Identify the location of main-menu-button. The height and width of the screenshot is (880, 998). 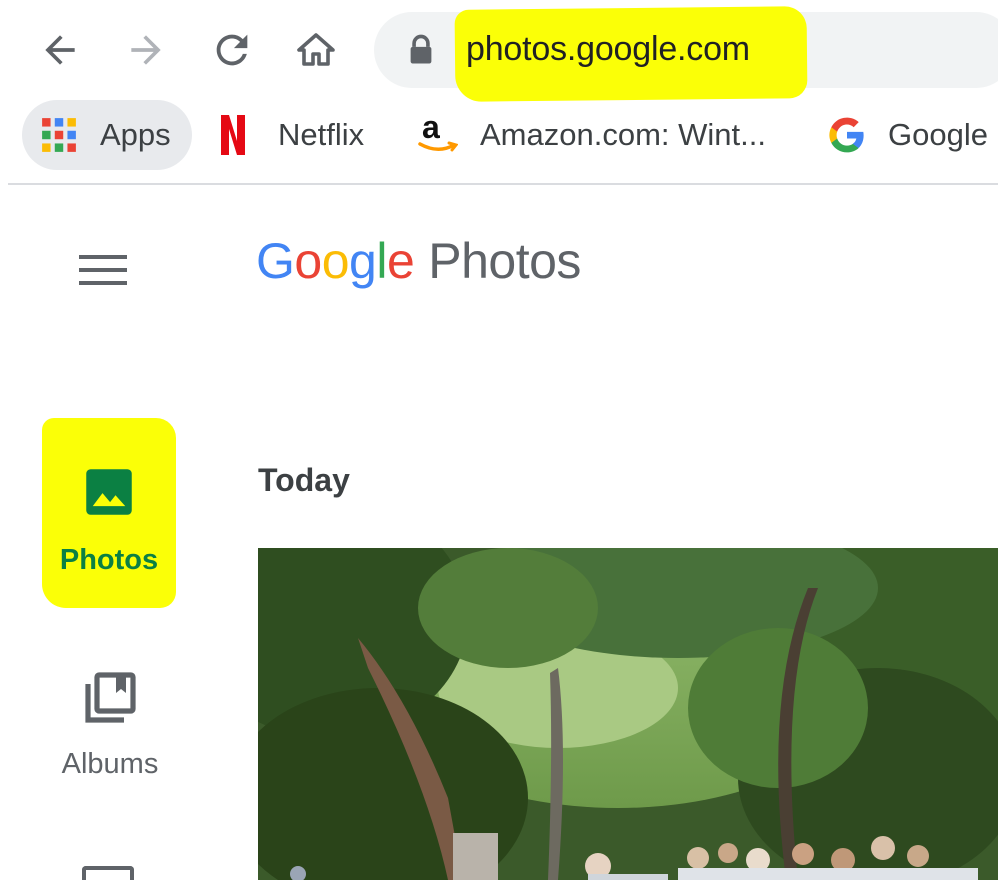
(103, 270).